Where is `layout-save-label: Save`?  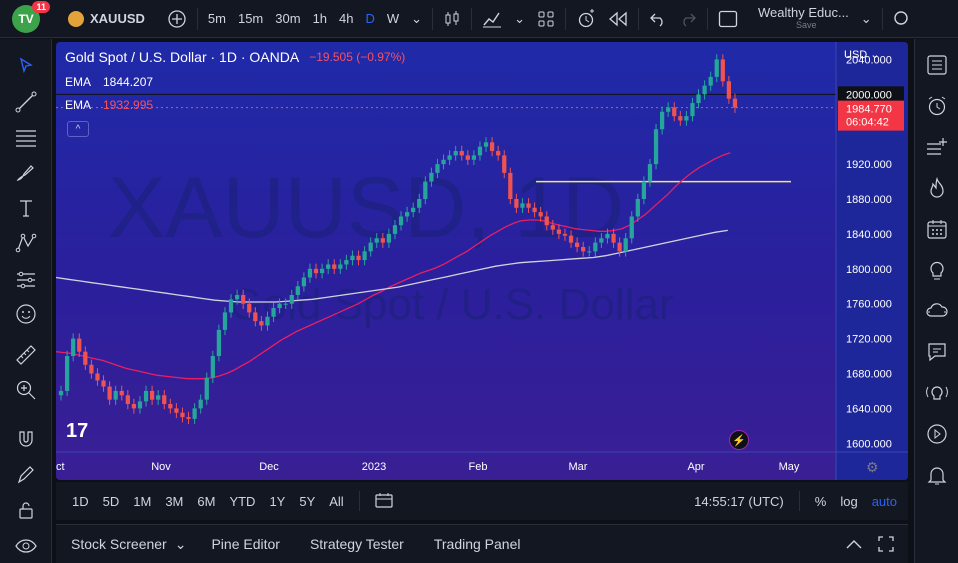
layout-save-label: Save is located at coordinates (806, 25).